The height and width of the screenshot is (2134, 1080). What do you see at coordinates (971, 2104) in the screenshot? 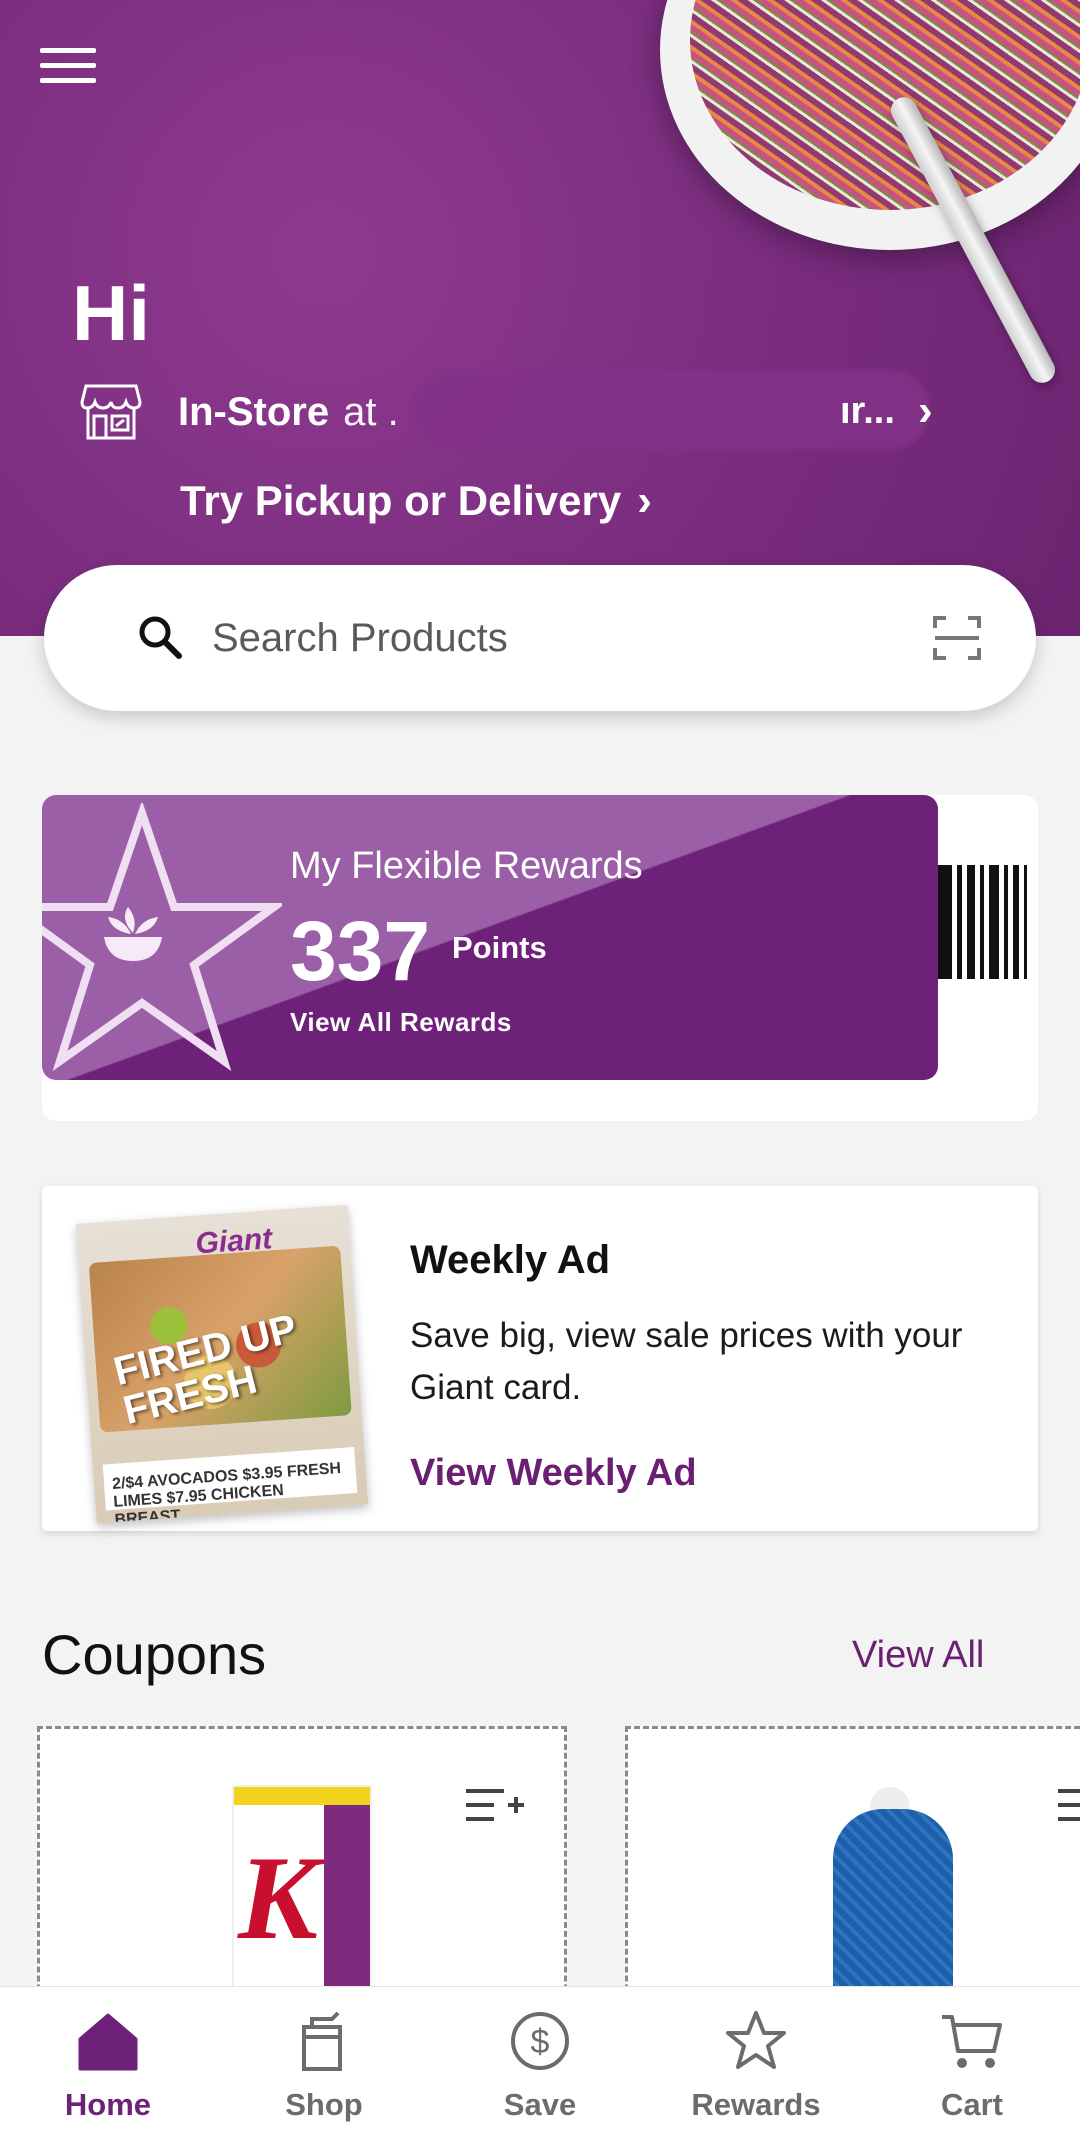
I see `nav-cart-label: Cart` at bounding box center [971, 2104].